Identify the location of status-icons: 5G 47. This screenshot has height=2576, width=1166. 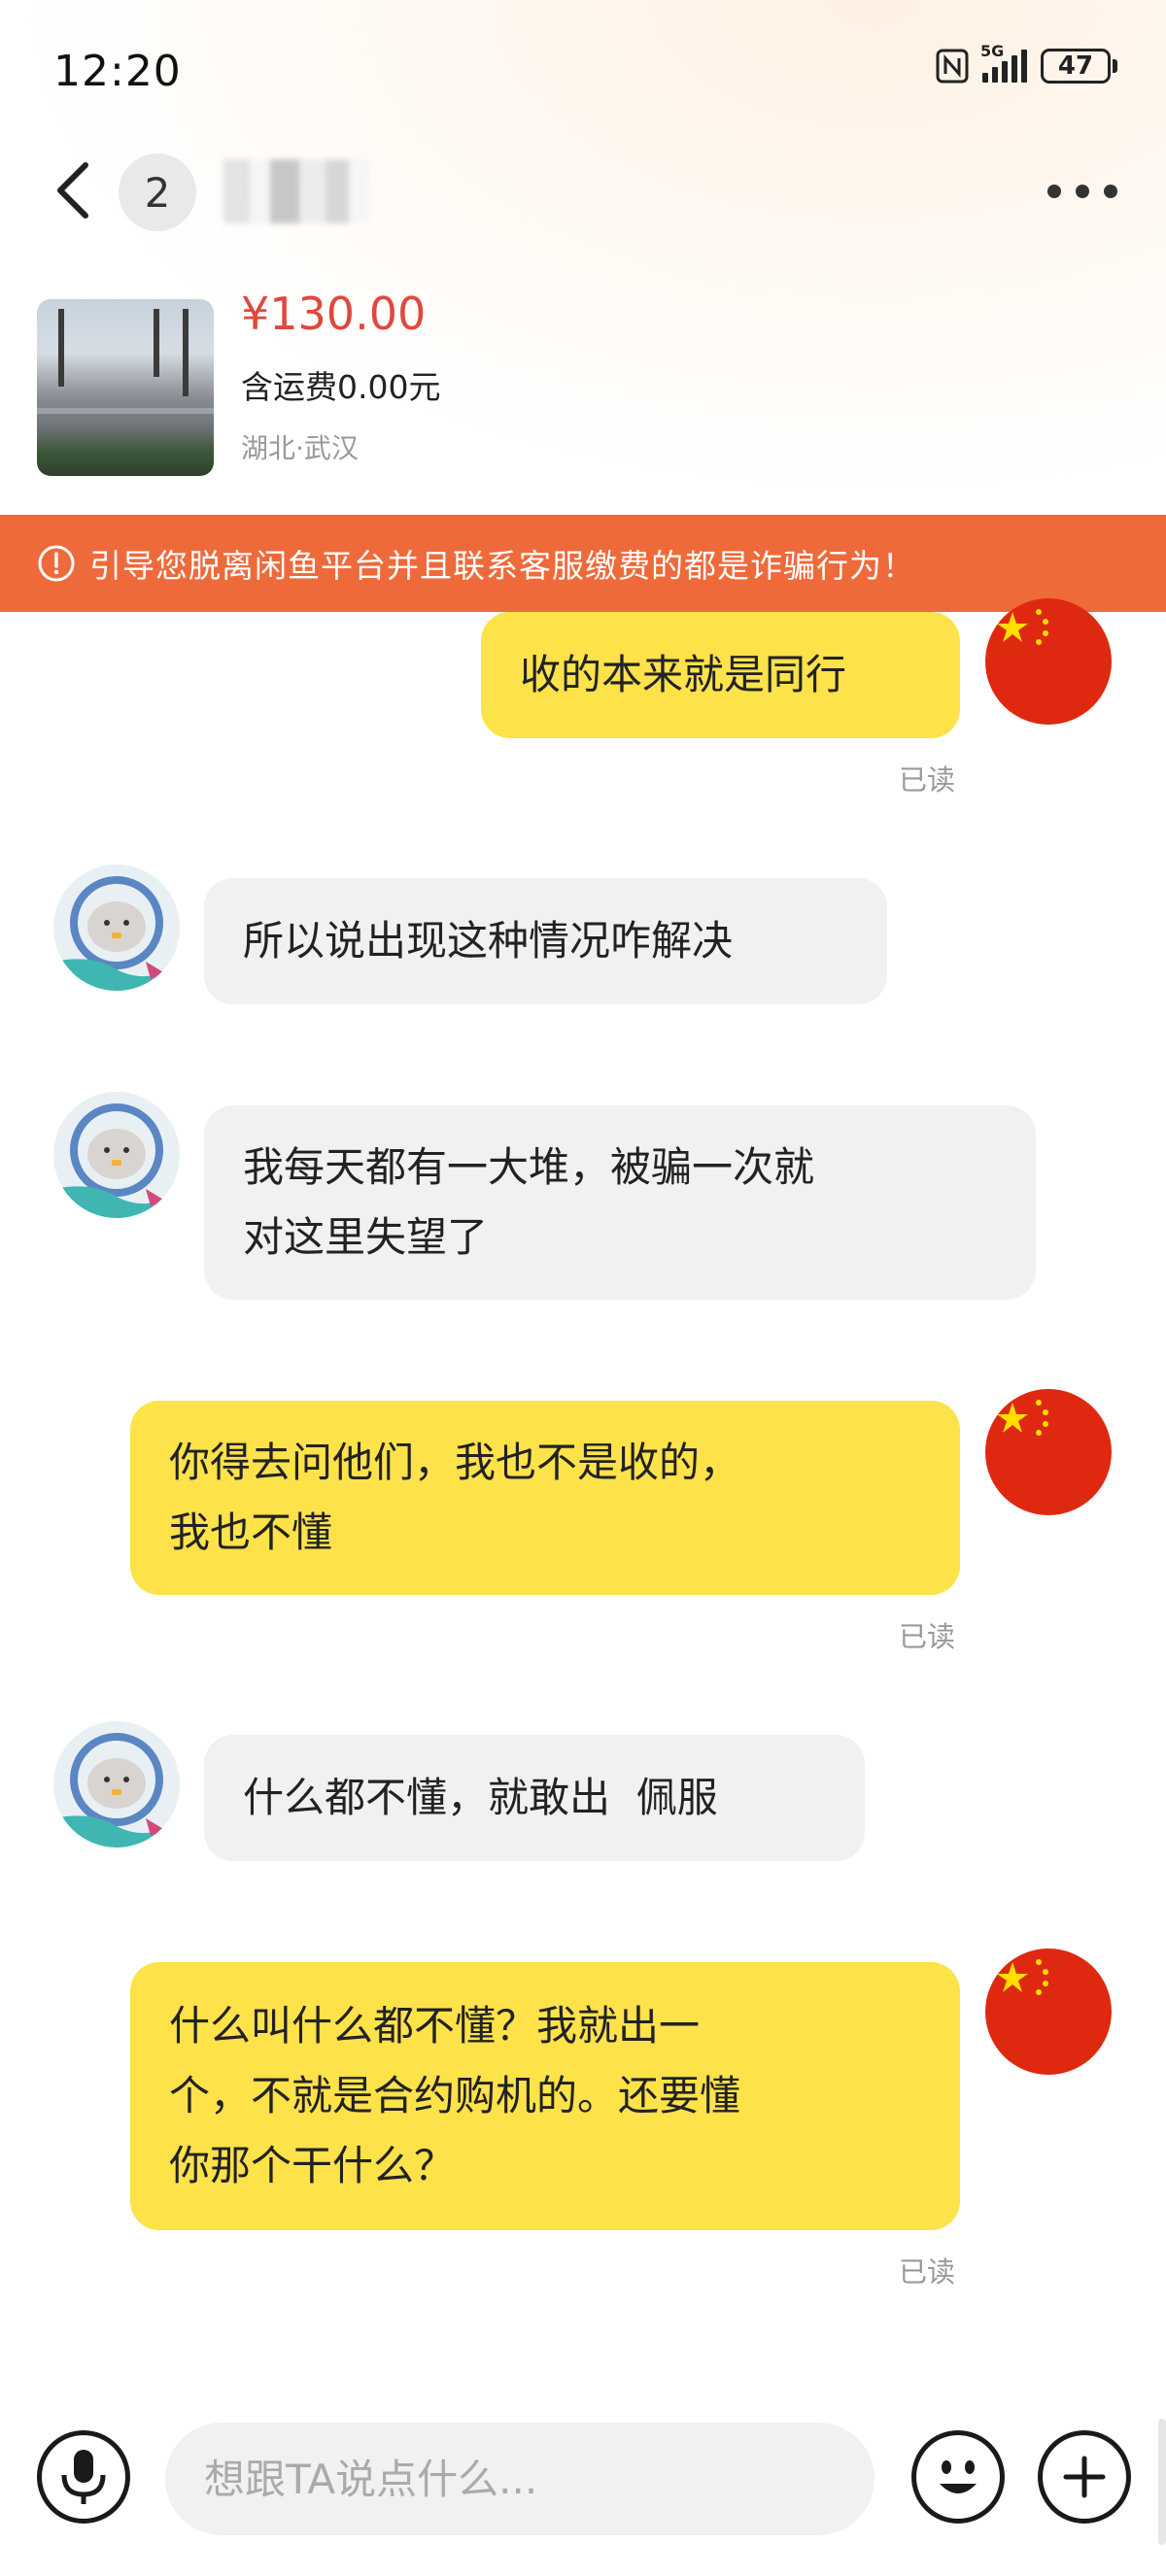
(1026, 63).